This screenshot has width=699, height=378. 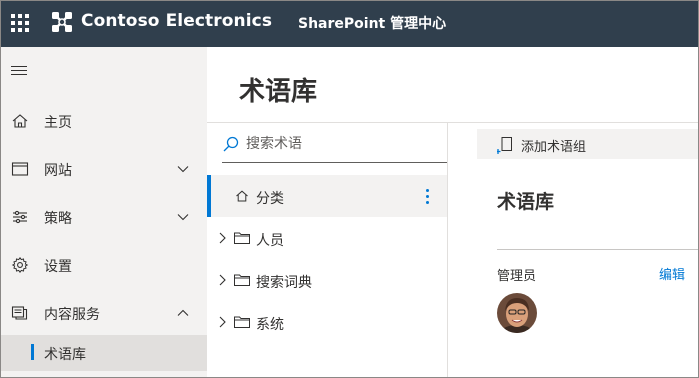 I want to click on search-icon, so click(x=231, y=144).